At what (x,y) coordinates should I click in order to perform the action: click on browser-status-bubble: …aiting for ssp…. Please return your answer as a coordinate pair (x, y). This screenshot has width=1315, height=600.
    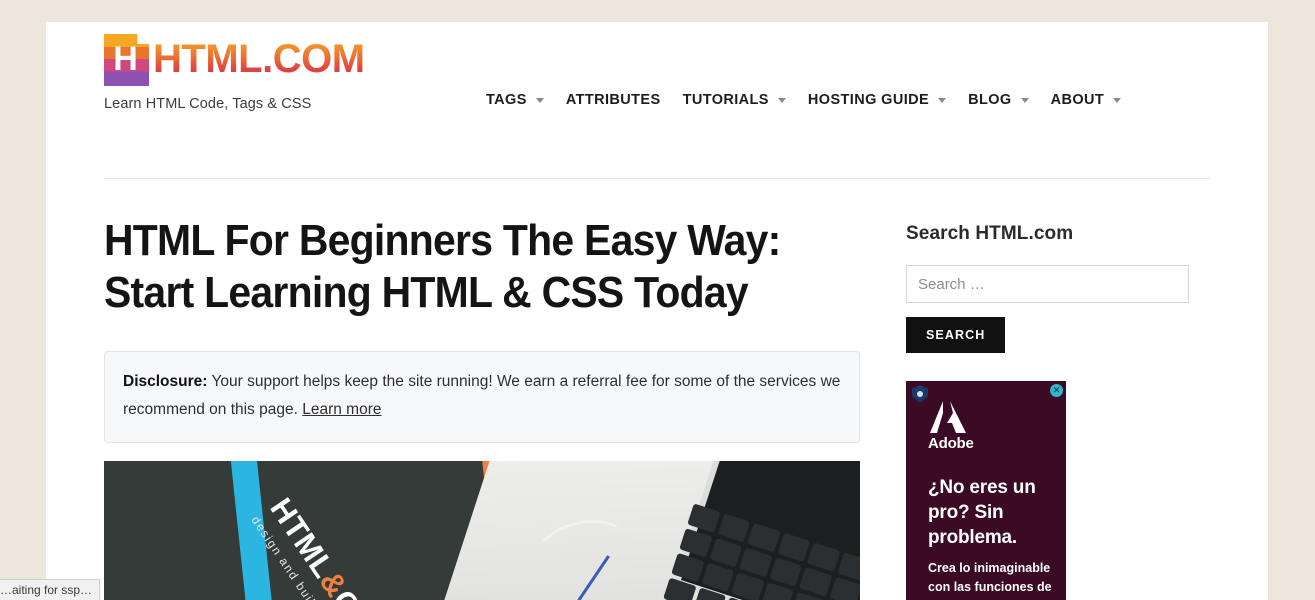
    Looking at the image, I should click on (50, 589).